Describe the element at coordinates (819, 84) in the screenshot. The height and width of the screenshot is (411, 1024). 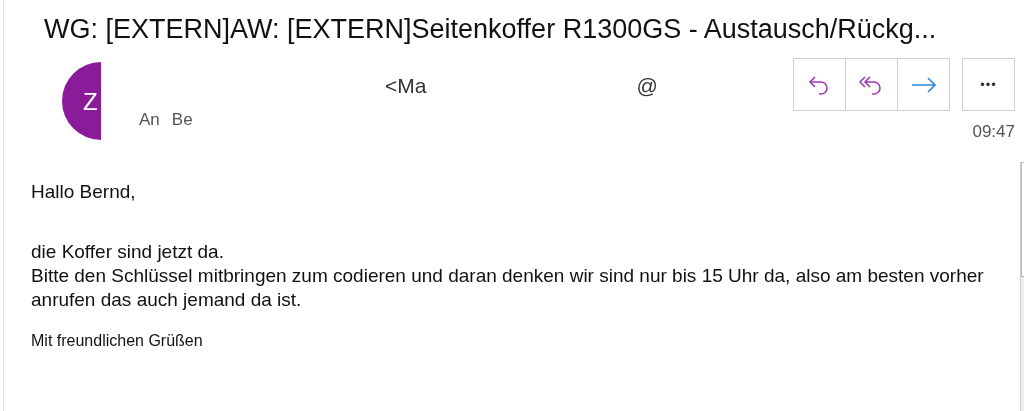
I see `reply-button` at that location.